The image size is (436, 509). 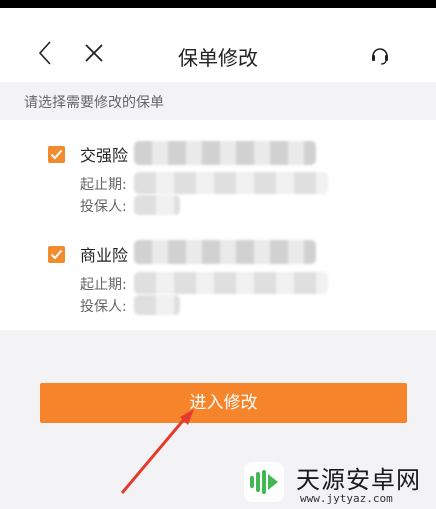 I want to click on annotation-arrow-icon, so click(x=157, y=451).